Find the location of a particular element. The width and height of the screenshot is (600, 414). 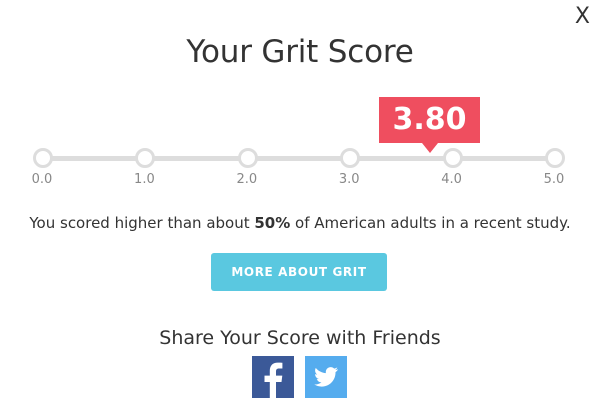

result-prefix: You scored higher than about is located at coordinates (142, 223).